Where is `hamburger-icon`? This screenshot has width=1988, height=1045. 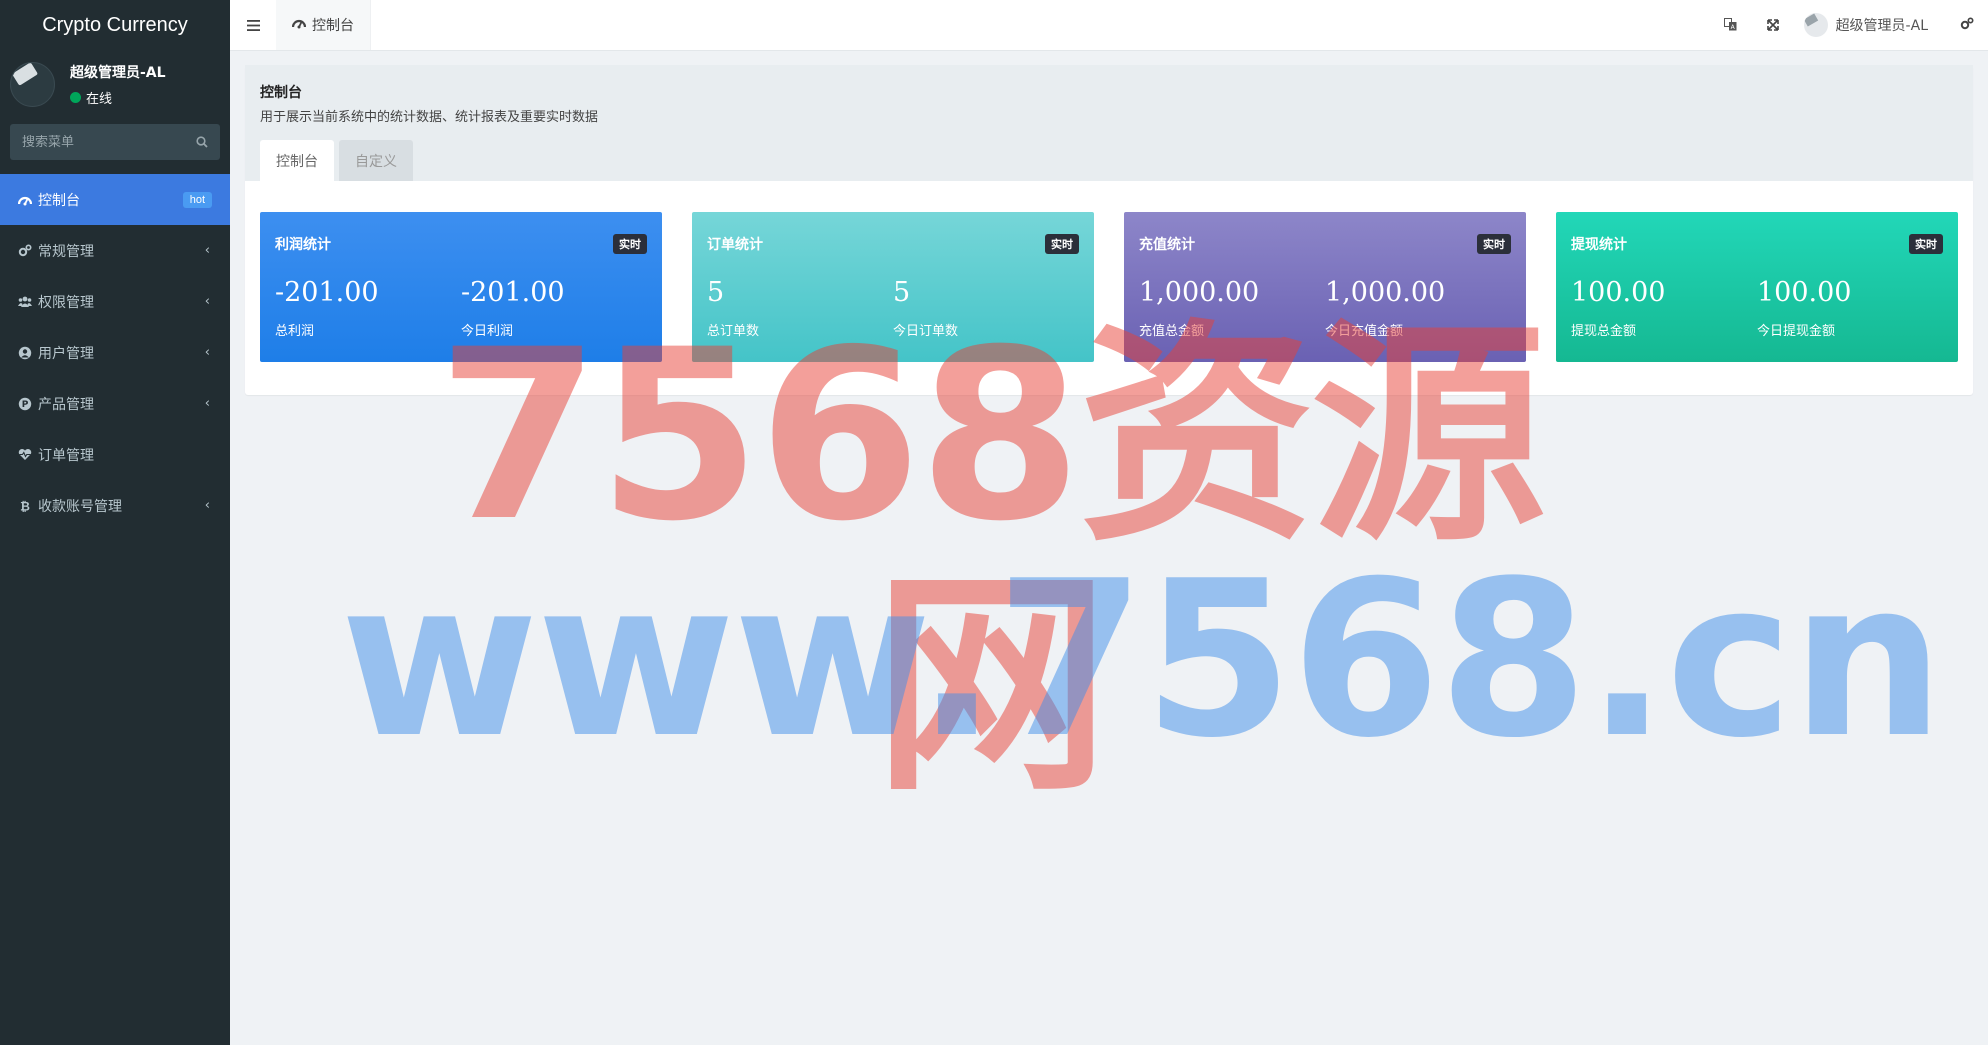 hamburger-icon is located at coordinates (253, 25).